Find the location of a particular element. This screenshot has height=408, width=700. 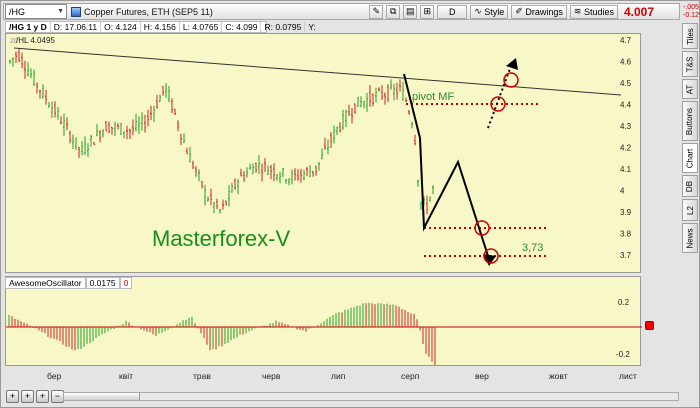

tab-l2-label: L2 is located at coordinates (690, 210).